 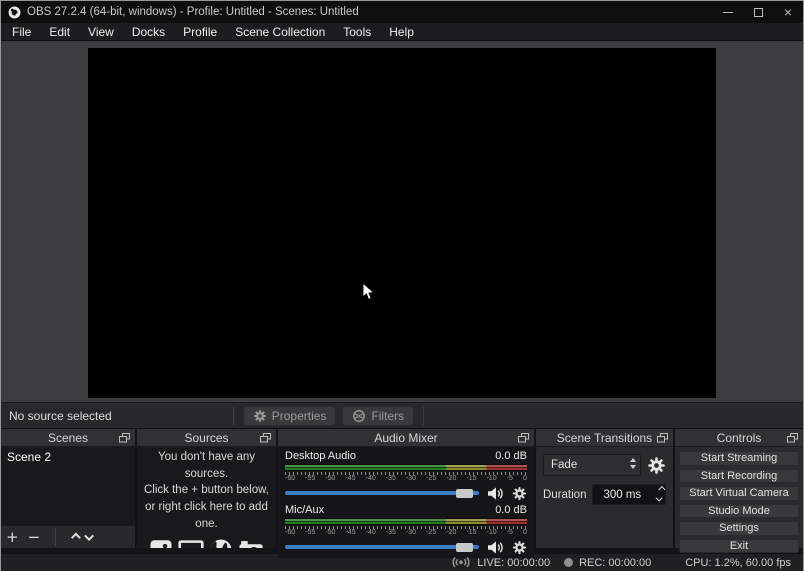 I want to click on sources-empty-text-line: Click the + button below,, so click(x=206, y=490).